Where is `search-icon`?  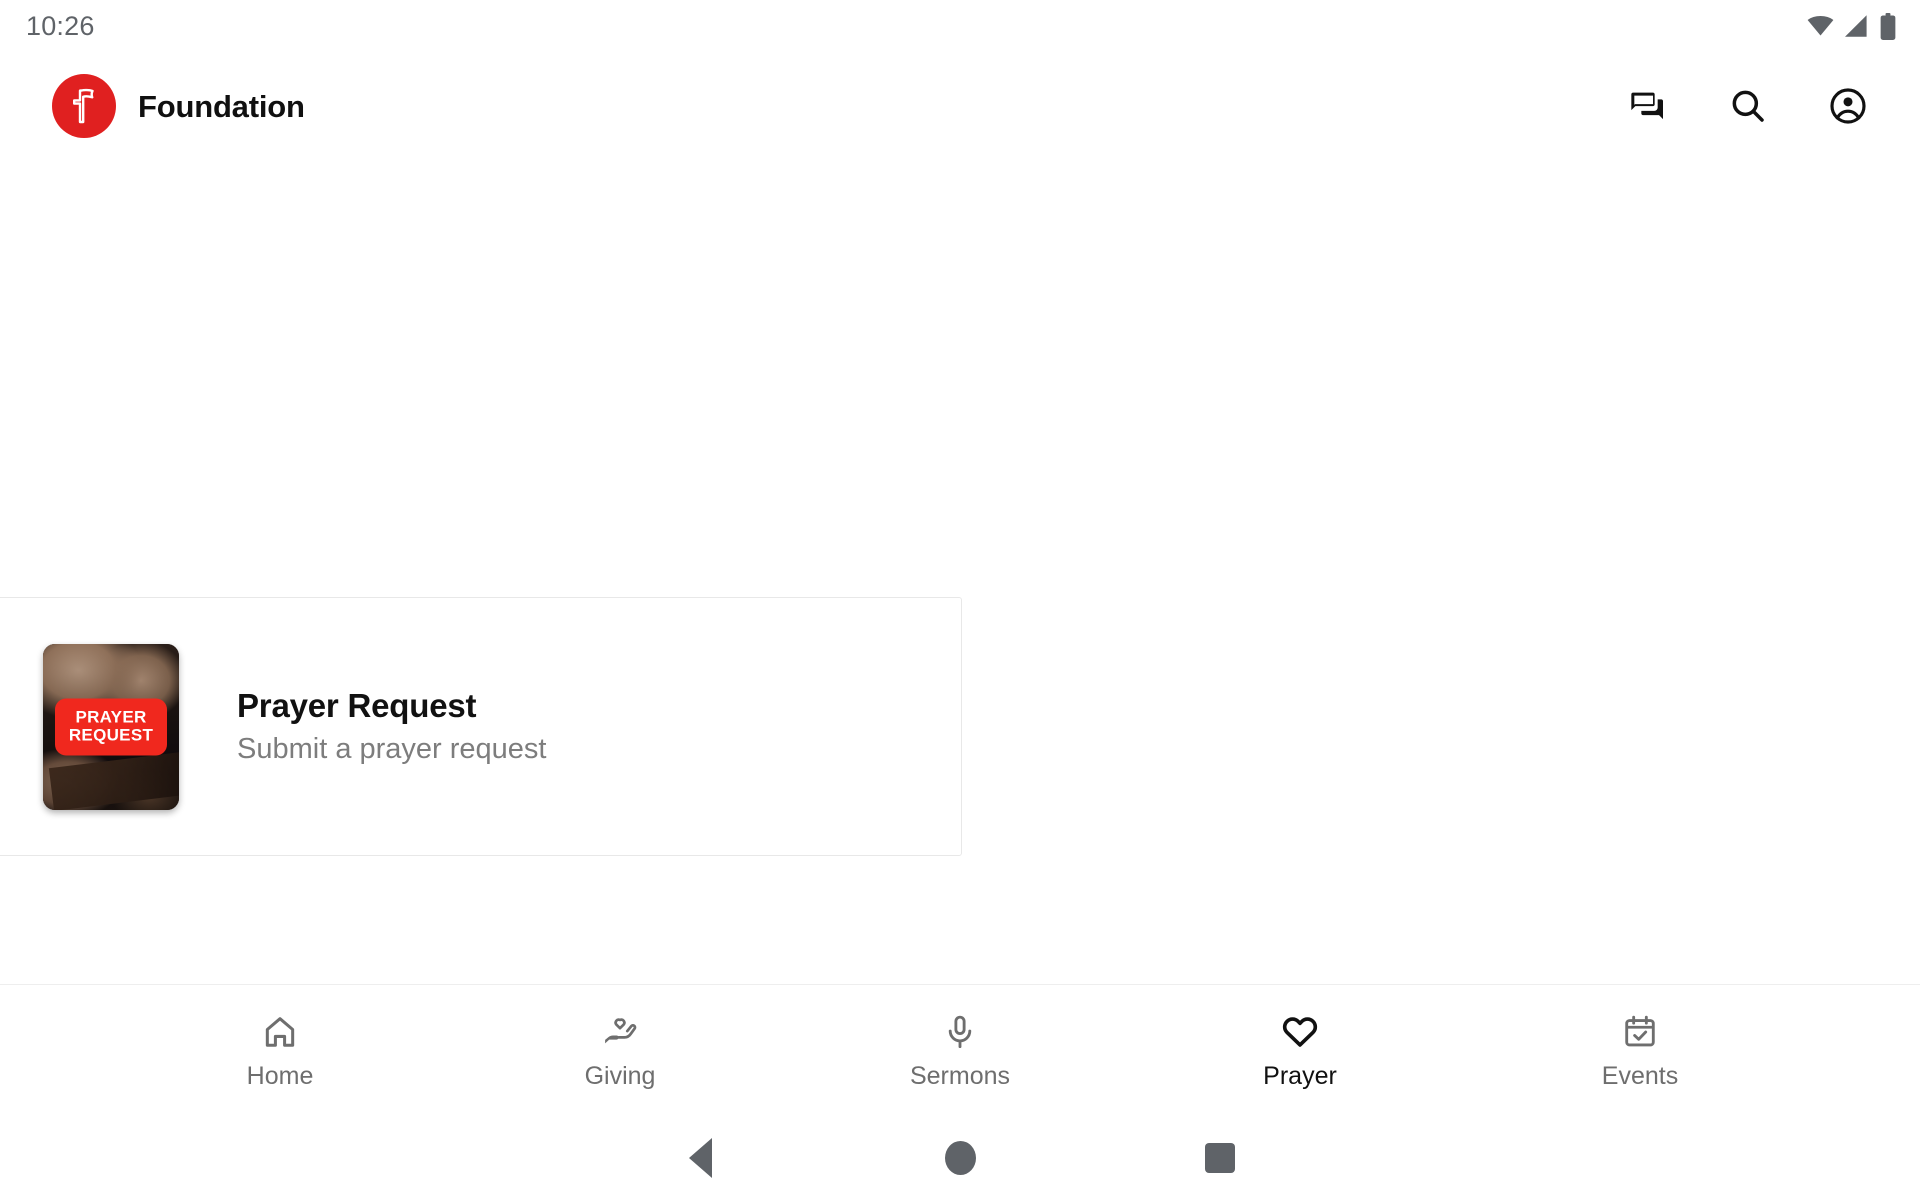 search-icon is located at coordinates (1748, 106).